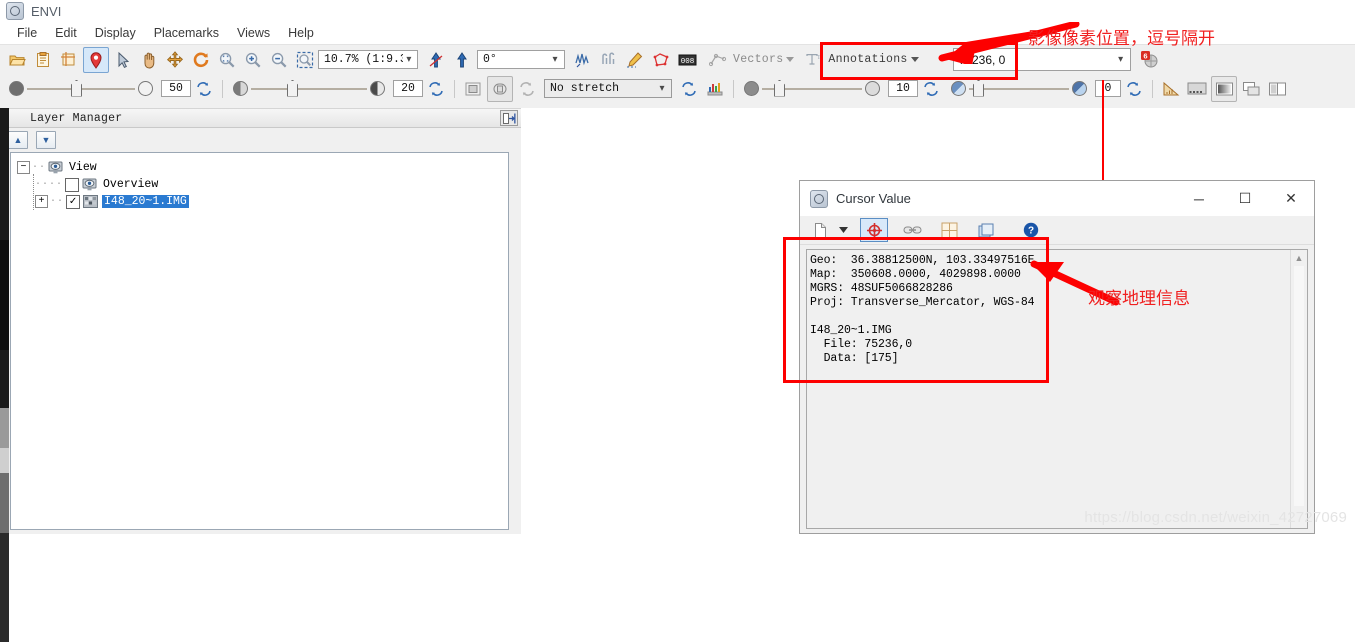 The height and width of the screenshot is (642, 1355). I want to click on spectral-profile-icon, so click(583, 60).